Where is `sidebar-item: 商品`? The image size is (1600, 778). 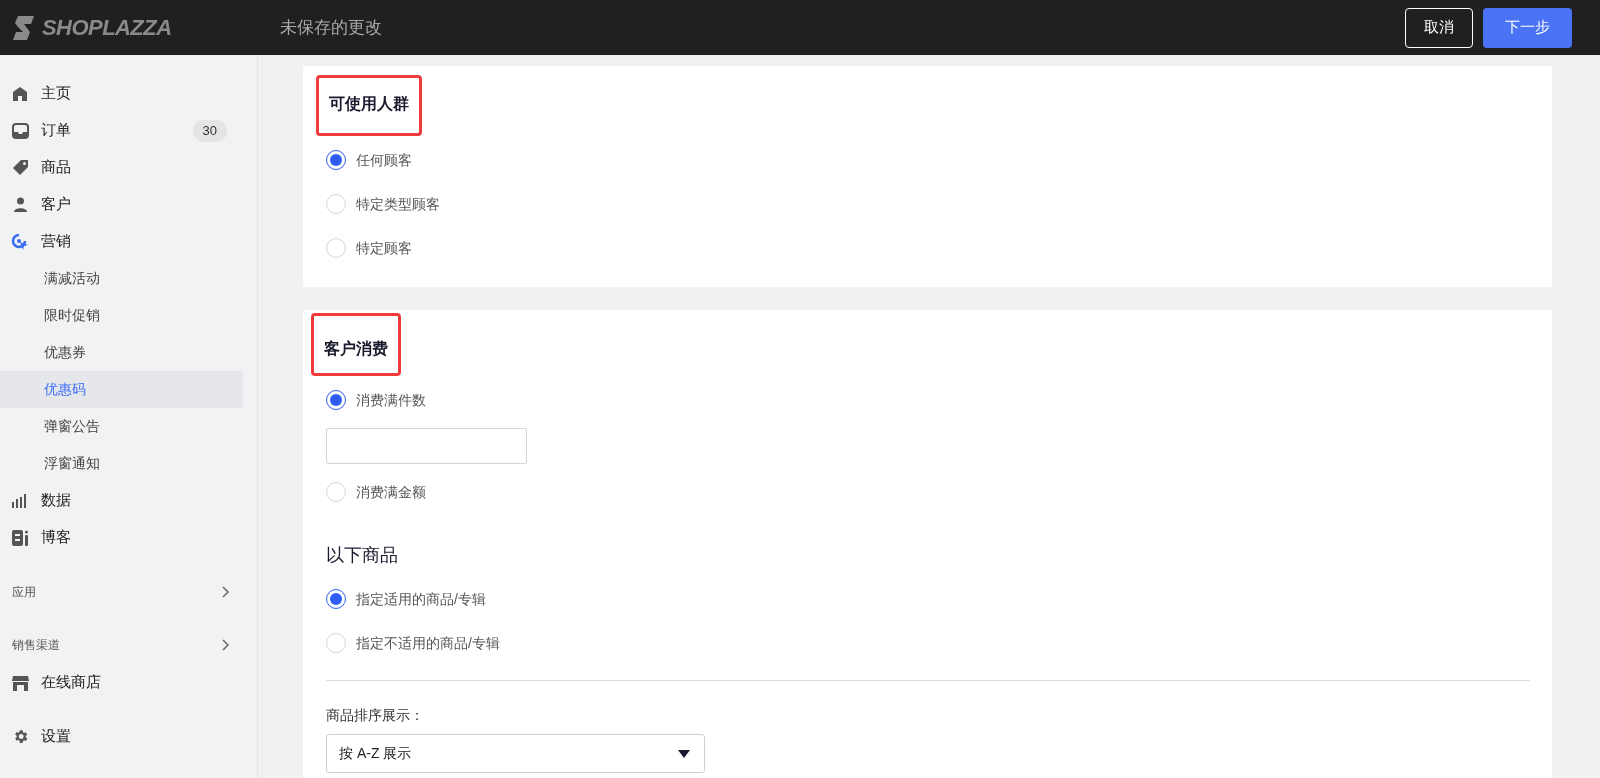 sidebar-item: 商品 is located at coordinates (128, 167).